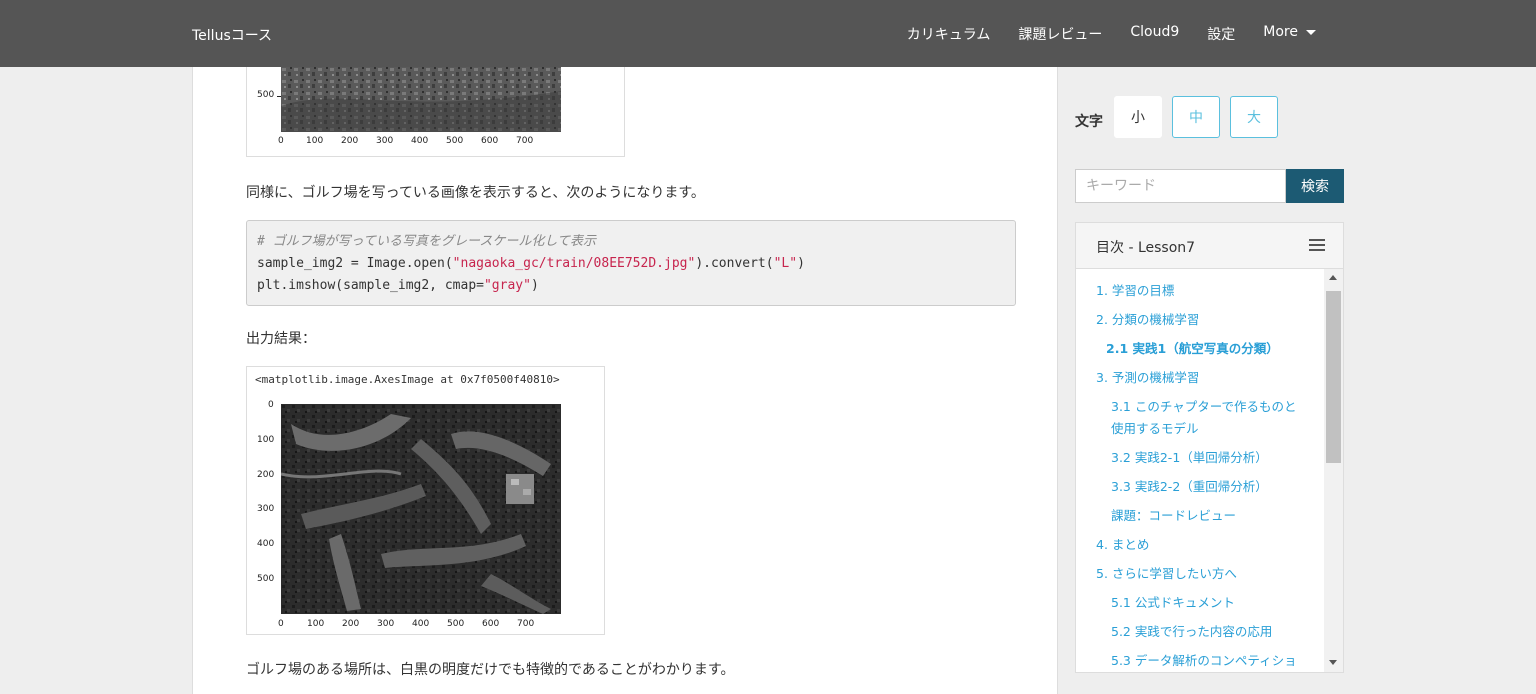 The image size is (1536, 694). Describe the element at coordinates (1147, 376) in the screenshot. I see `toc-item: 3. 予測の機械学習` at that location.